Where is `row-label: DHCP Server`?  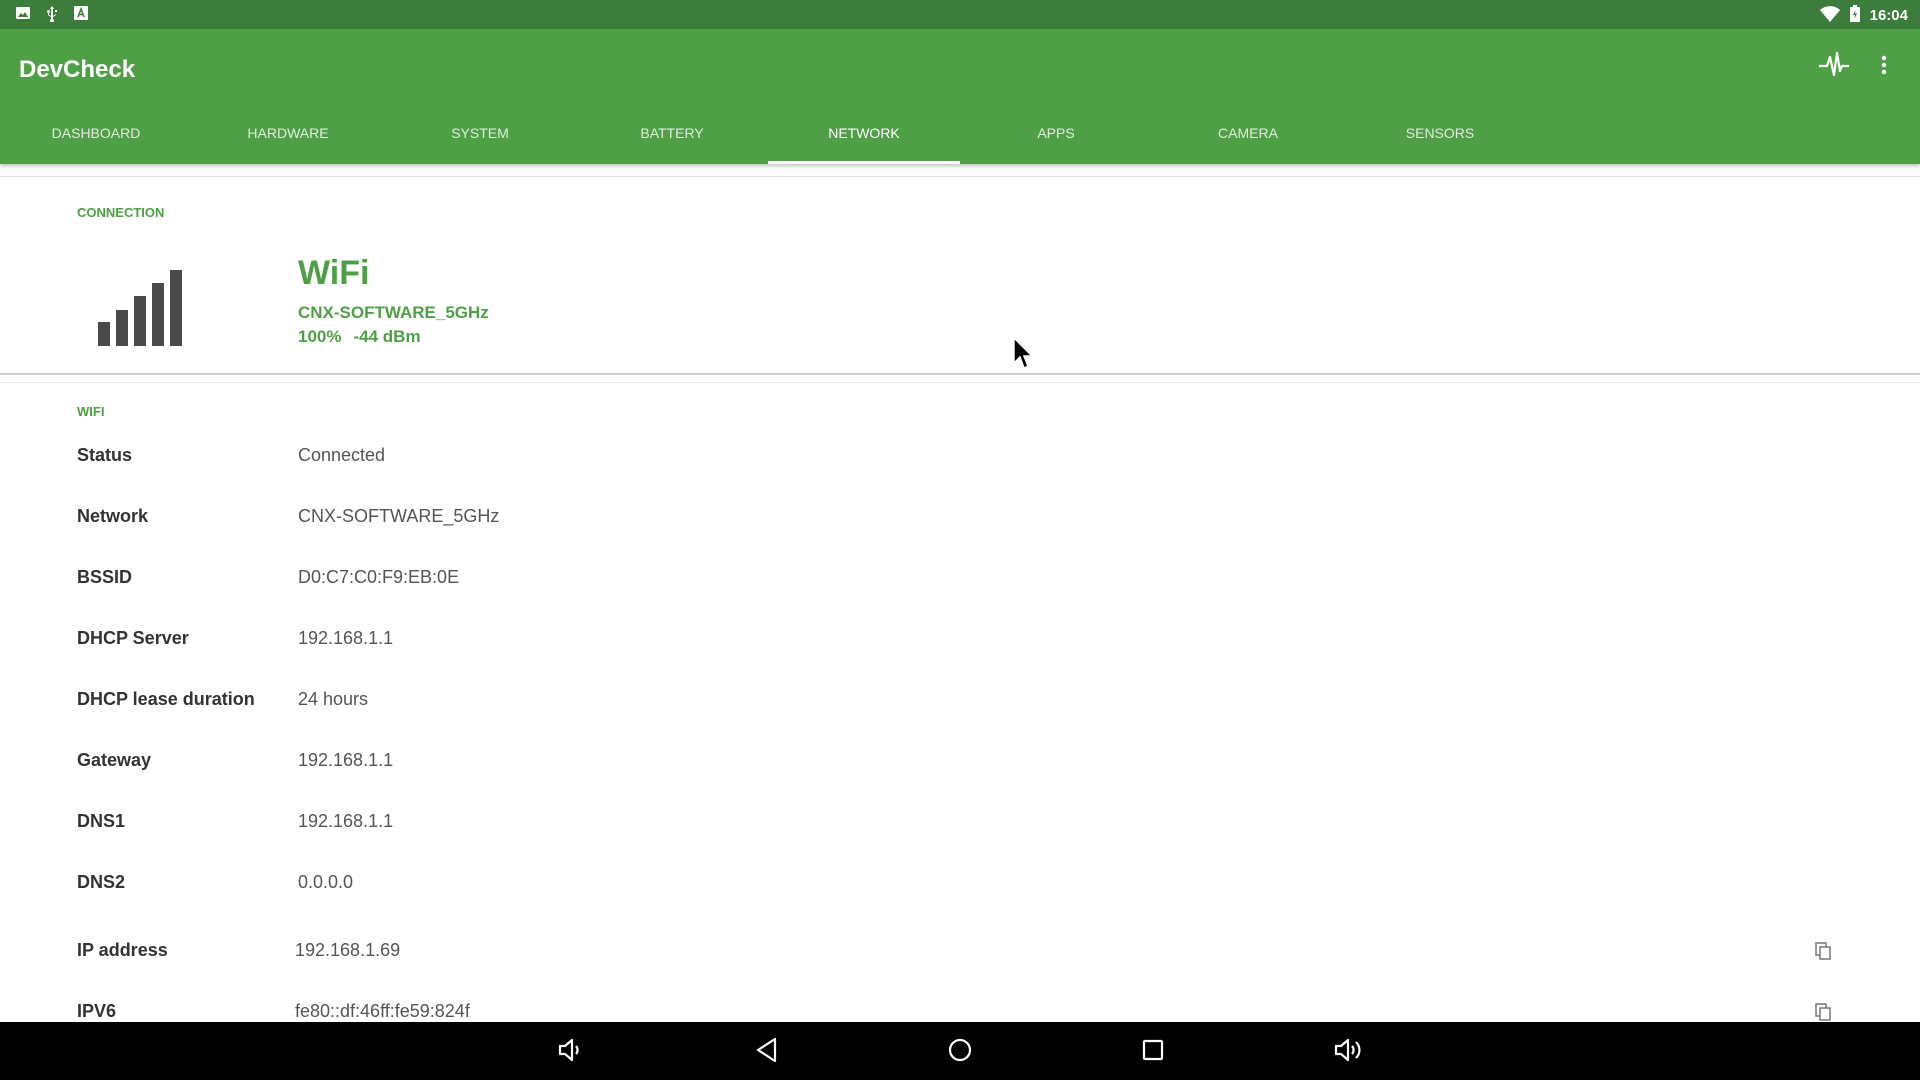
row-label: DHCP Server is located at coordinates (133, 638).